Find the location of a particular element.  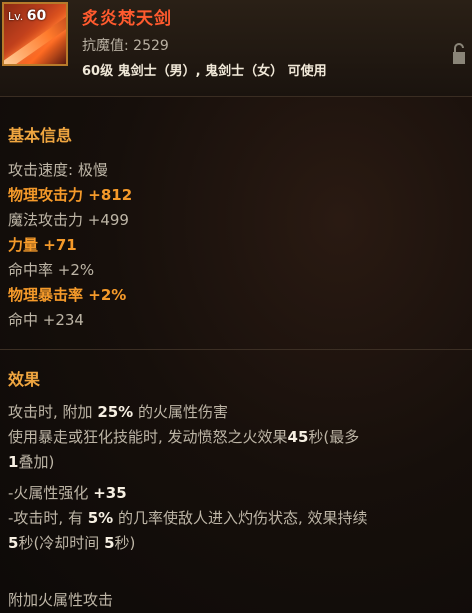

magic-defense: 抗魔值: 2529 is located at coordinates (125, 45).